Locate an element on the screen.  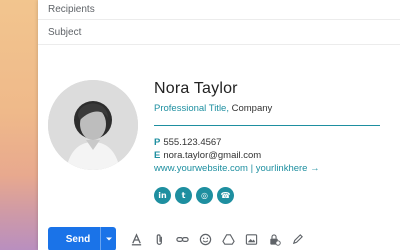
subject-field: Subject is located at coordinates (219, 32).